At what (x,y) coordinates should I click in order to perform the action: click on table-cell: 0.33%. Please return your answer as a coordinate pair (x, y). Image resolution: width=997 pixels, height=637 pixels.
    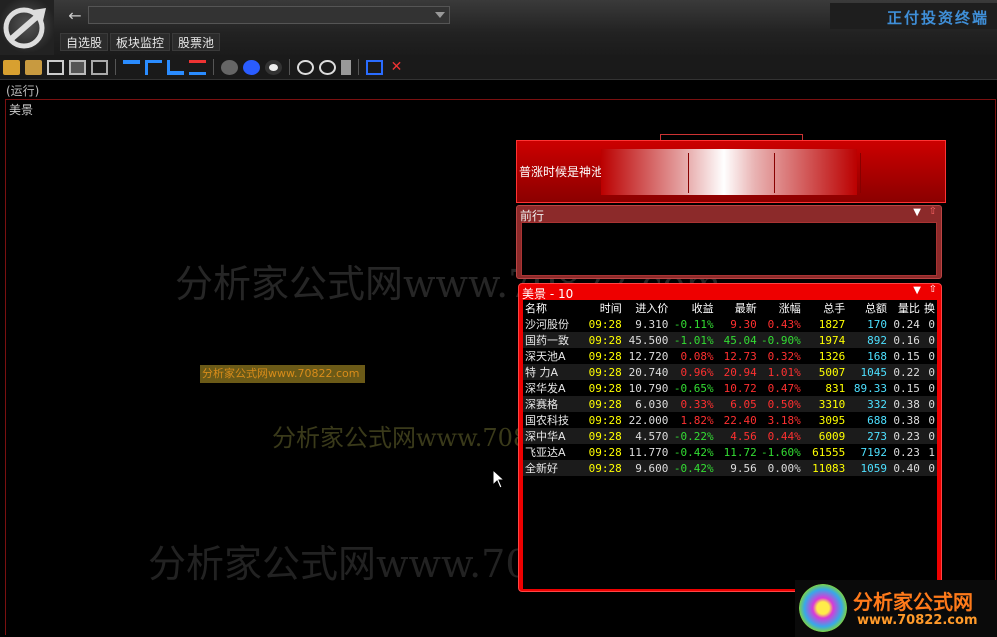
    Looking at the image, I should click on (693, 404).